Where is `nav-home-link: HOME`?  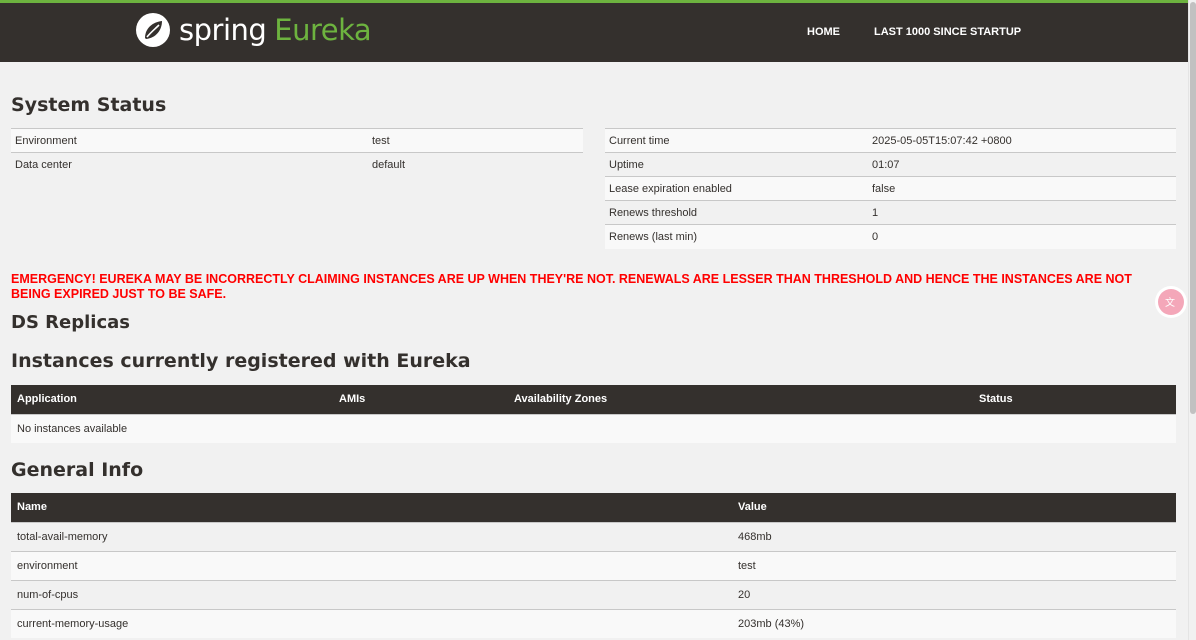 nav-home-link: HOME is located at coordinates (823, 32).